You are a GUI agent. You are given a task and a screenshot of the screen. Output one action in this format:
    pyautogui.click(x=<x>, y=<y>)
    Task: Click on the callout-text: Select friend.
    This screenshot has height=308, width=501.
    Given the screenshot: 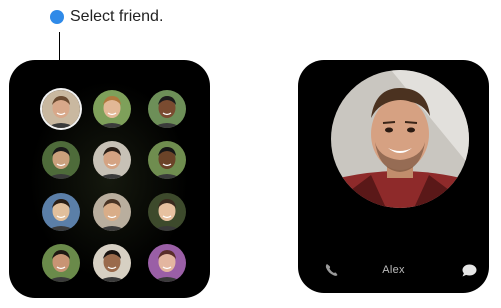 What is the action you would take?
    pyautogui.click(x=117, y=16)
    